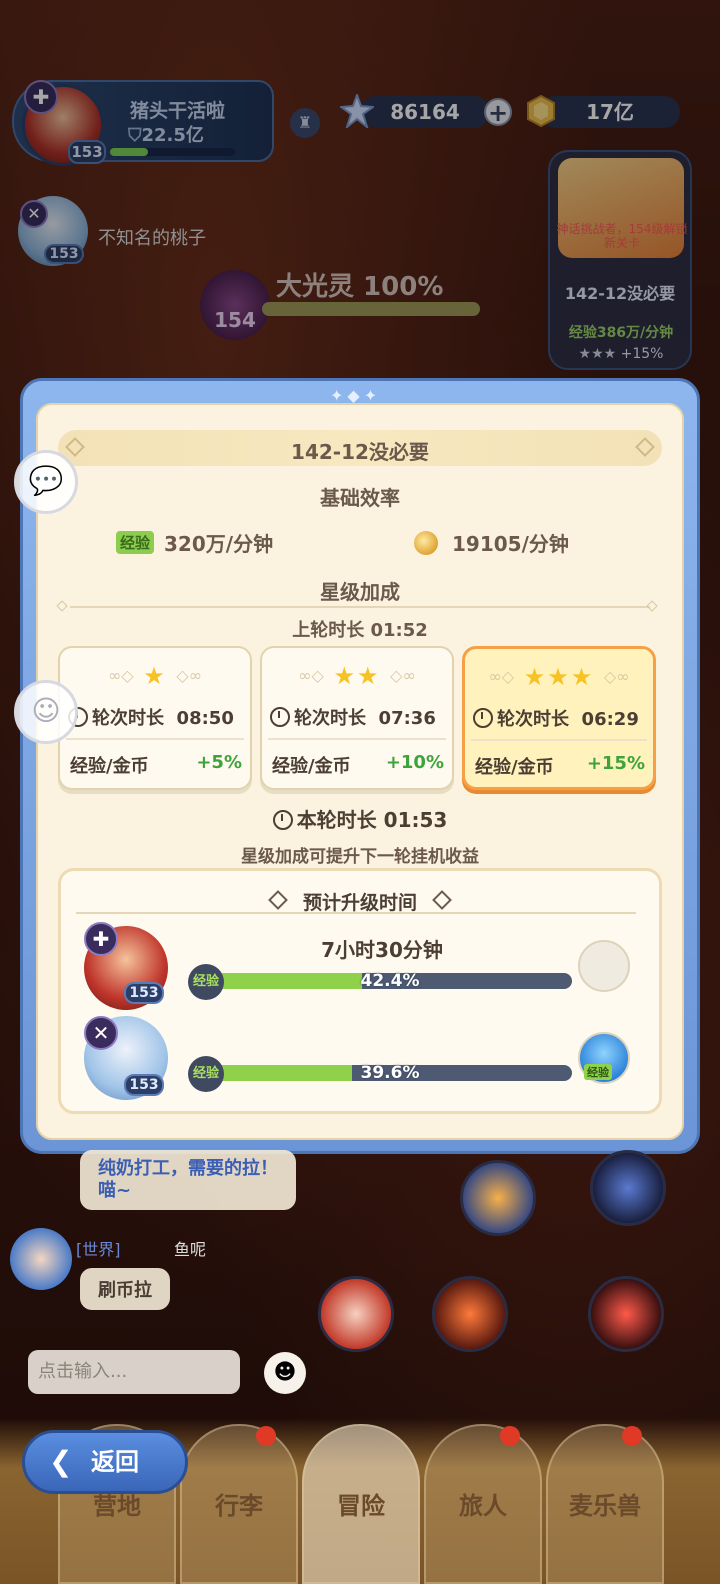  I want to click on star-rating: ∞◇ ★★★ ◇∞, so click(559, 677).